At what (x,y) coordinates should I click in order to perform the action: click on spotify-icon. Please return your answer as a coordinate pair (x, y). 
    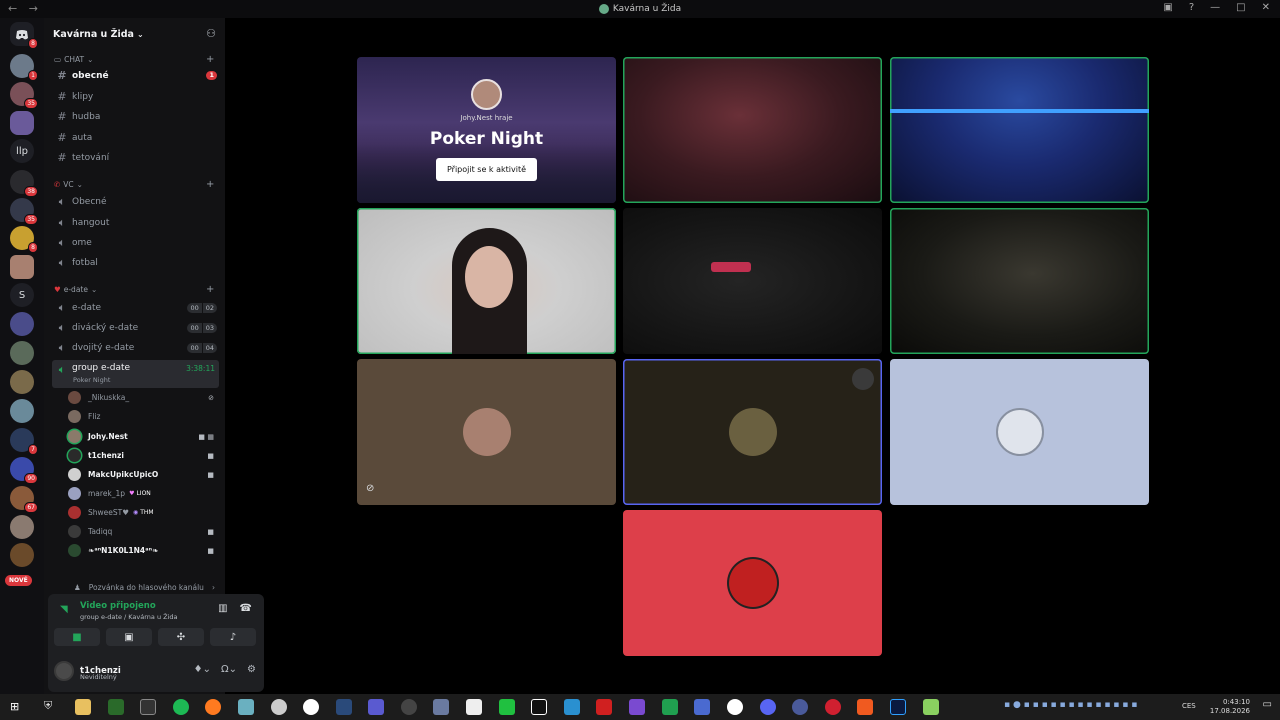
    Looking at the image, I should click on (181, 707).